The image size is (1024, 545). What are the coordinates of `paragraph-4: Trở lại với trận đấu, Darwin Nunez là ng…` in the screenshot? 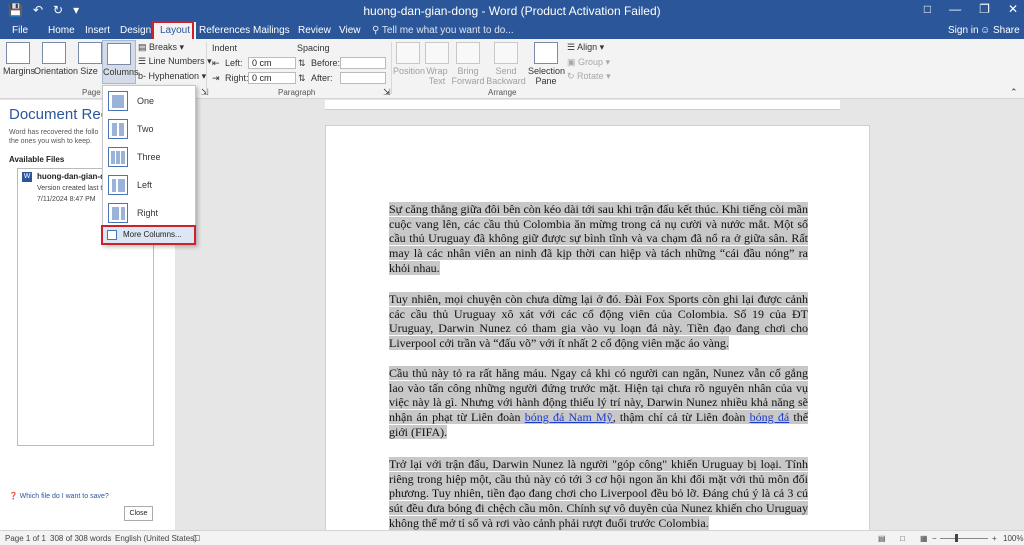 It's located at (598, 493).